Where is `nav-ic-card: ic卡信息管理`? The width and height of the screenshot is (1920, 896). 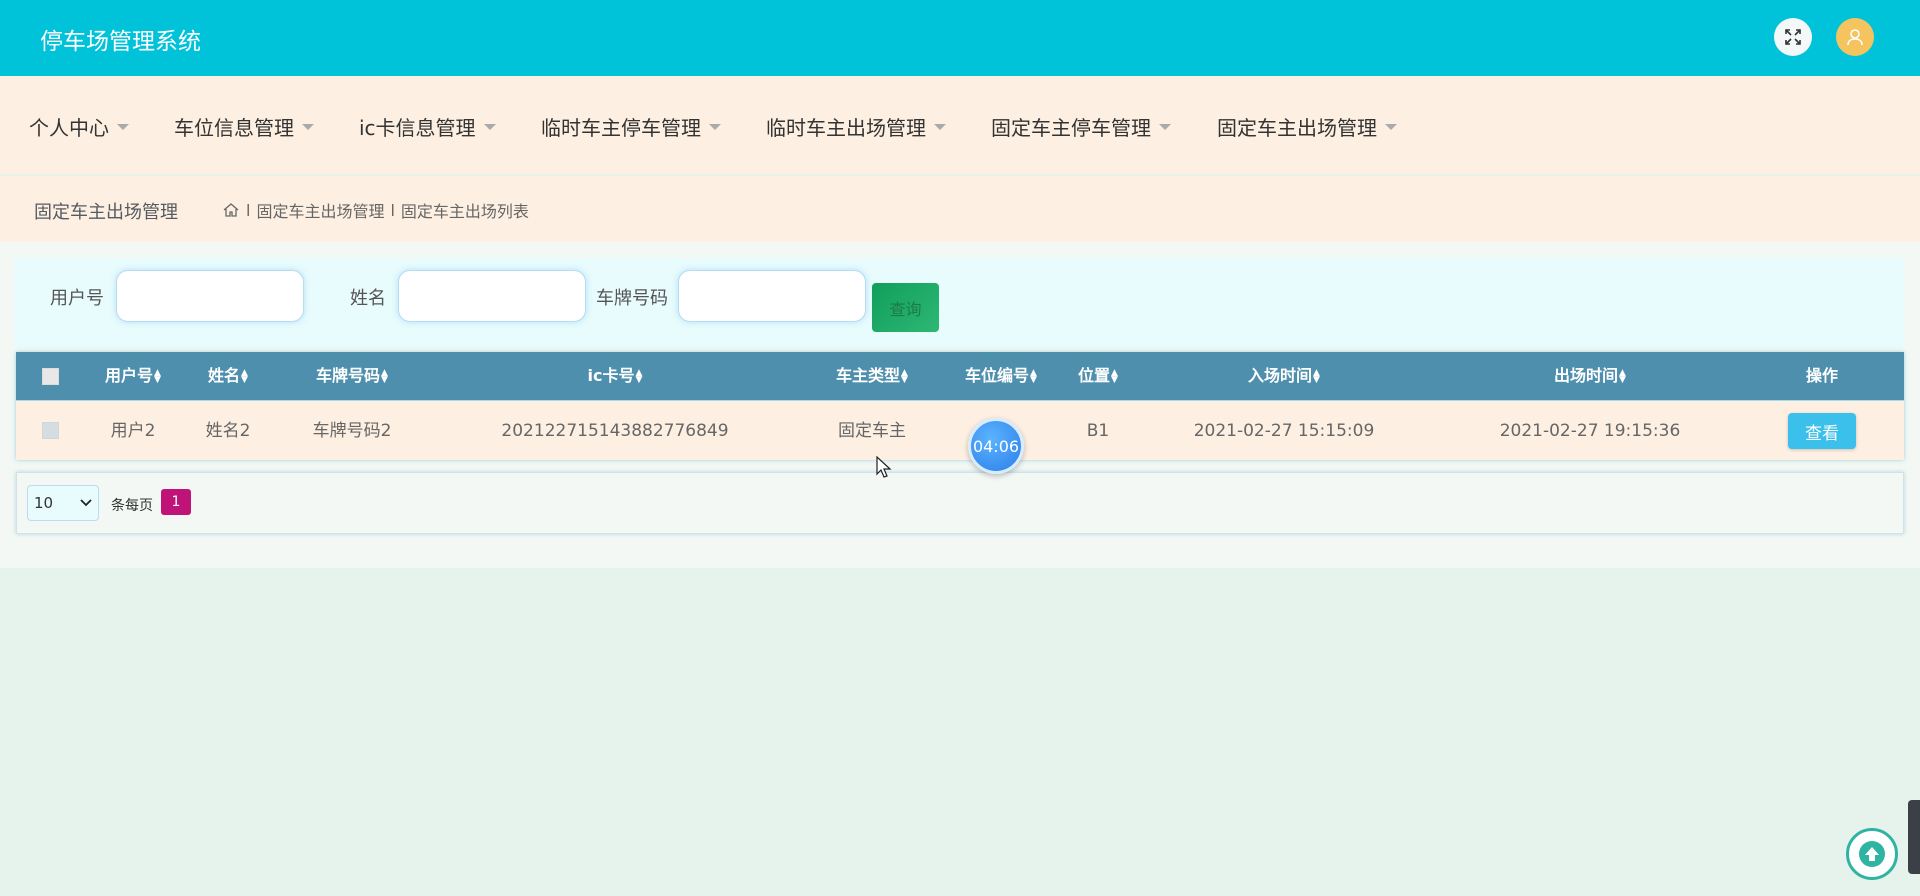 nav-ic-card: ic卡信息管理 is located at coordinates (427, 126).